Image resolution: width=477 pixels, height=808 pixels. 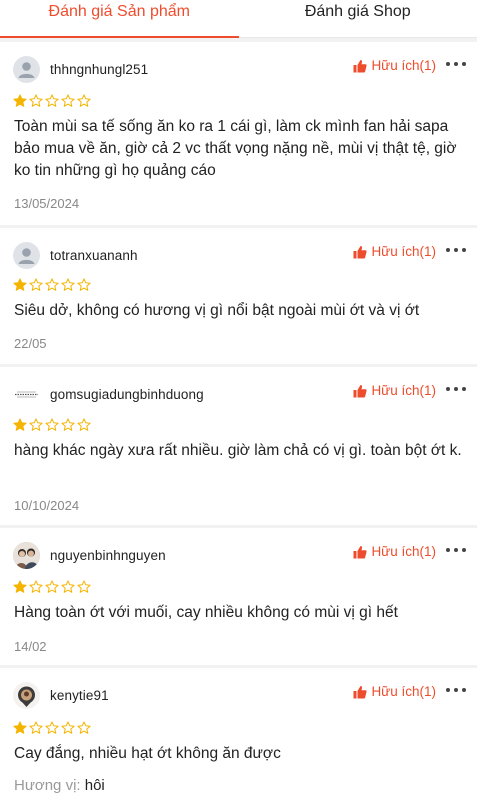 I want to click on review-username: thhngnhungl251, so click(x=99, y=69).